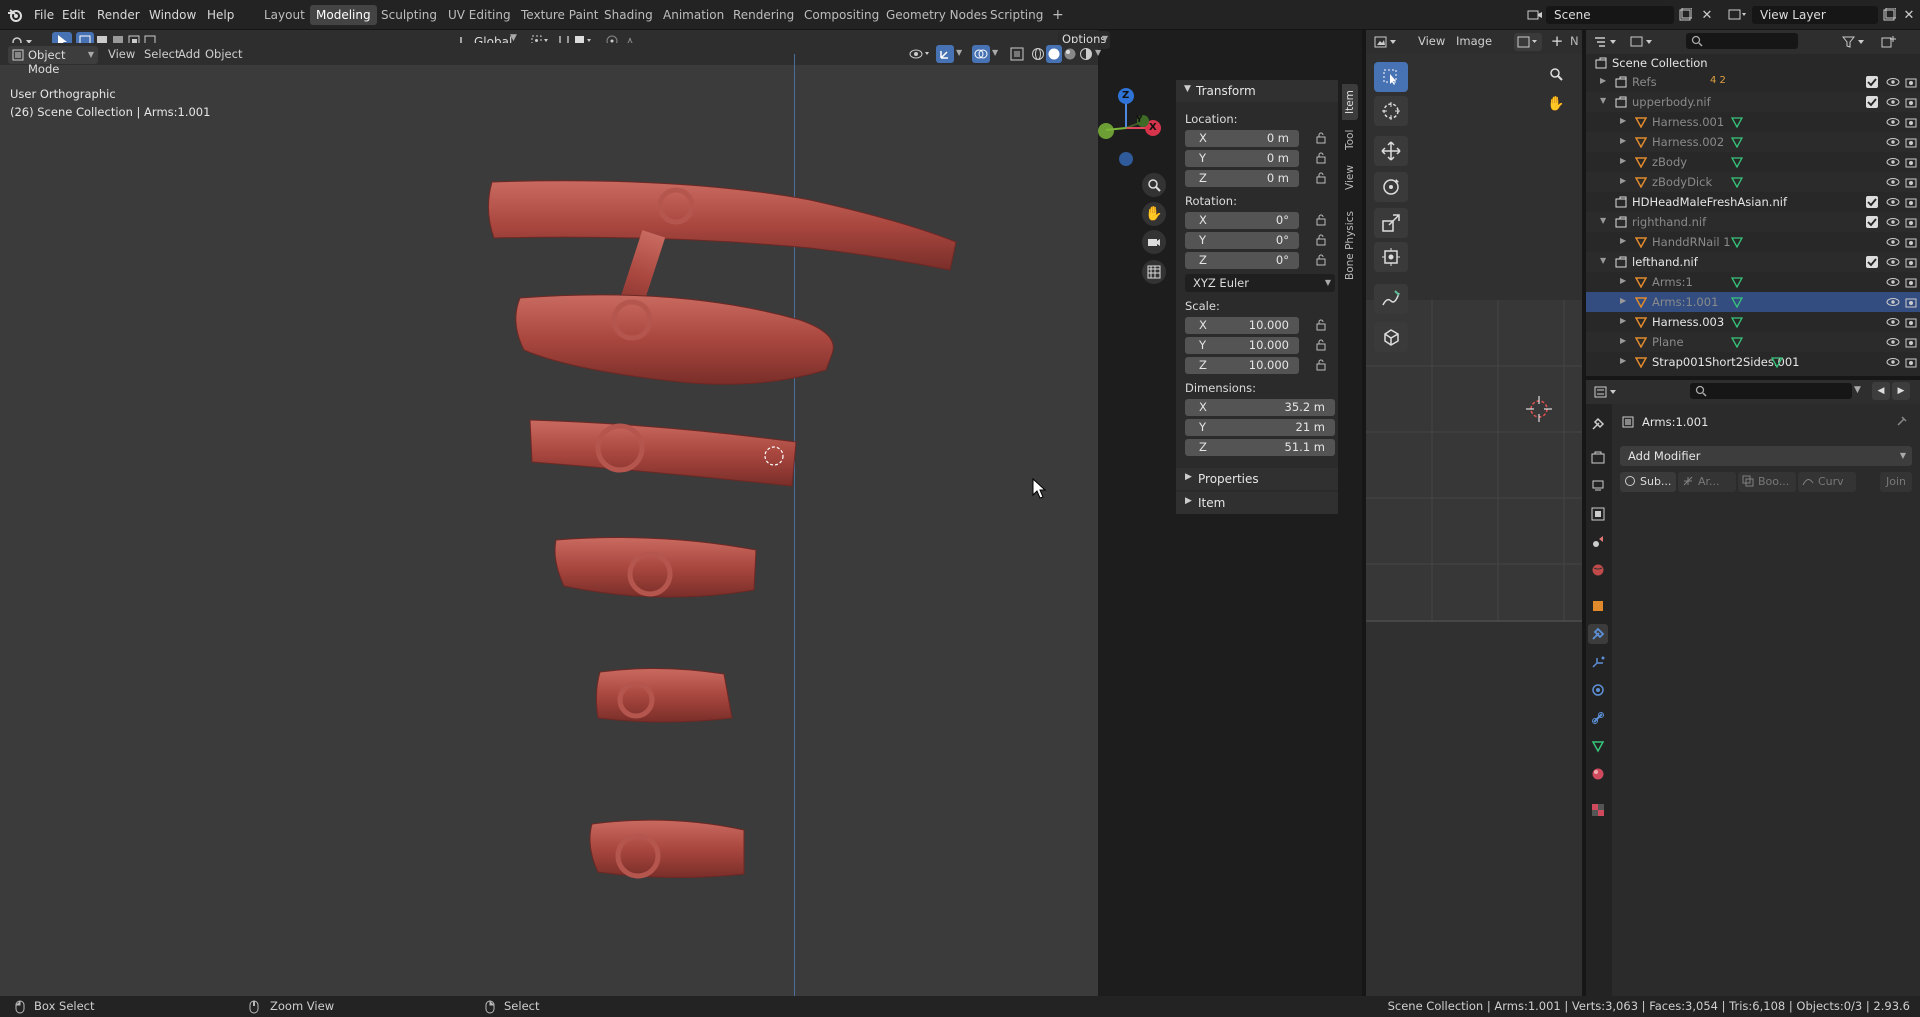 The width and height of the screenshot is (1920, 1017). Describe the element at coordinates (1350, 102) in the screenshot. I see `tab-item: Item` at that location.